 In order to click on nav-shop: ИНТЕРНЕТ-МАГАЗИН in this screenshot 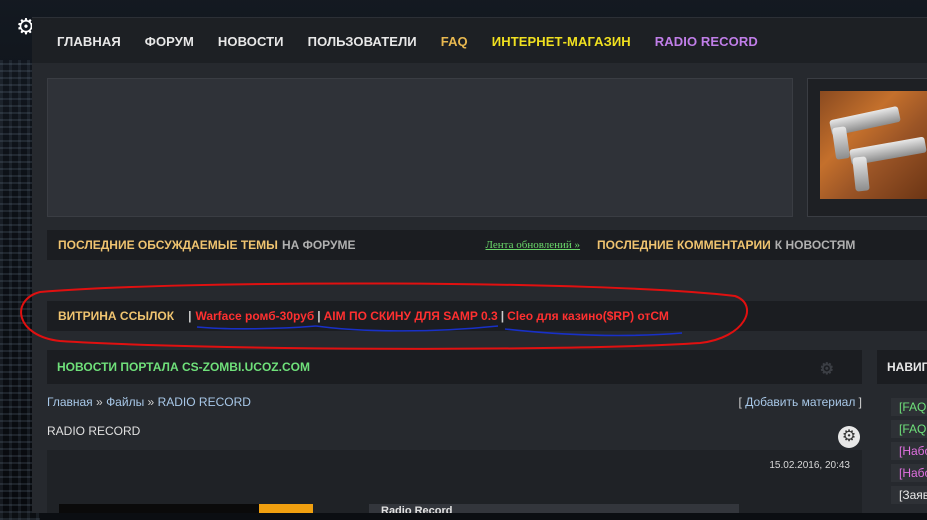, I will do `click(561, 41)`.